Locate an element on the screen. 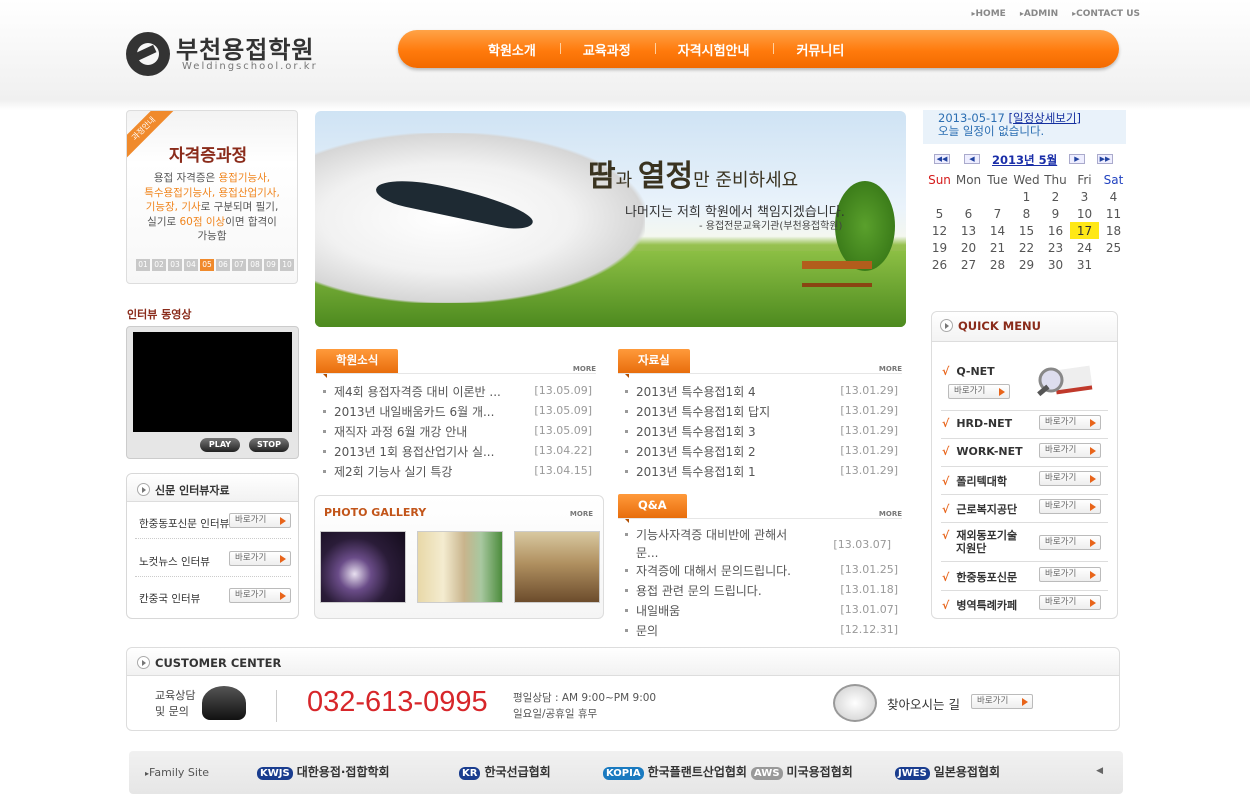  list-item: 내일배움 [13.01.07] is located at coordinates (760, 612).